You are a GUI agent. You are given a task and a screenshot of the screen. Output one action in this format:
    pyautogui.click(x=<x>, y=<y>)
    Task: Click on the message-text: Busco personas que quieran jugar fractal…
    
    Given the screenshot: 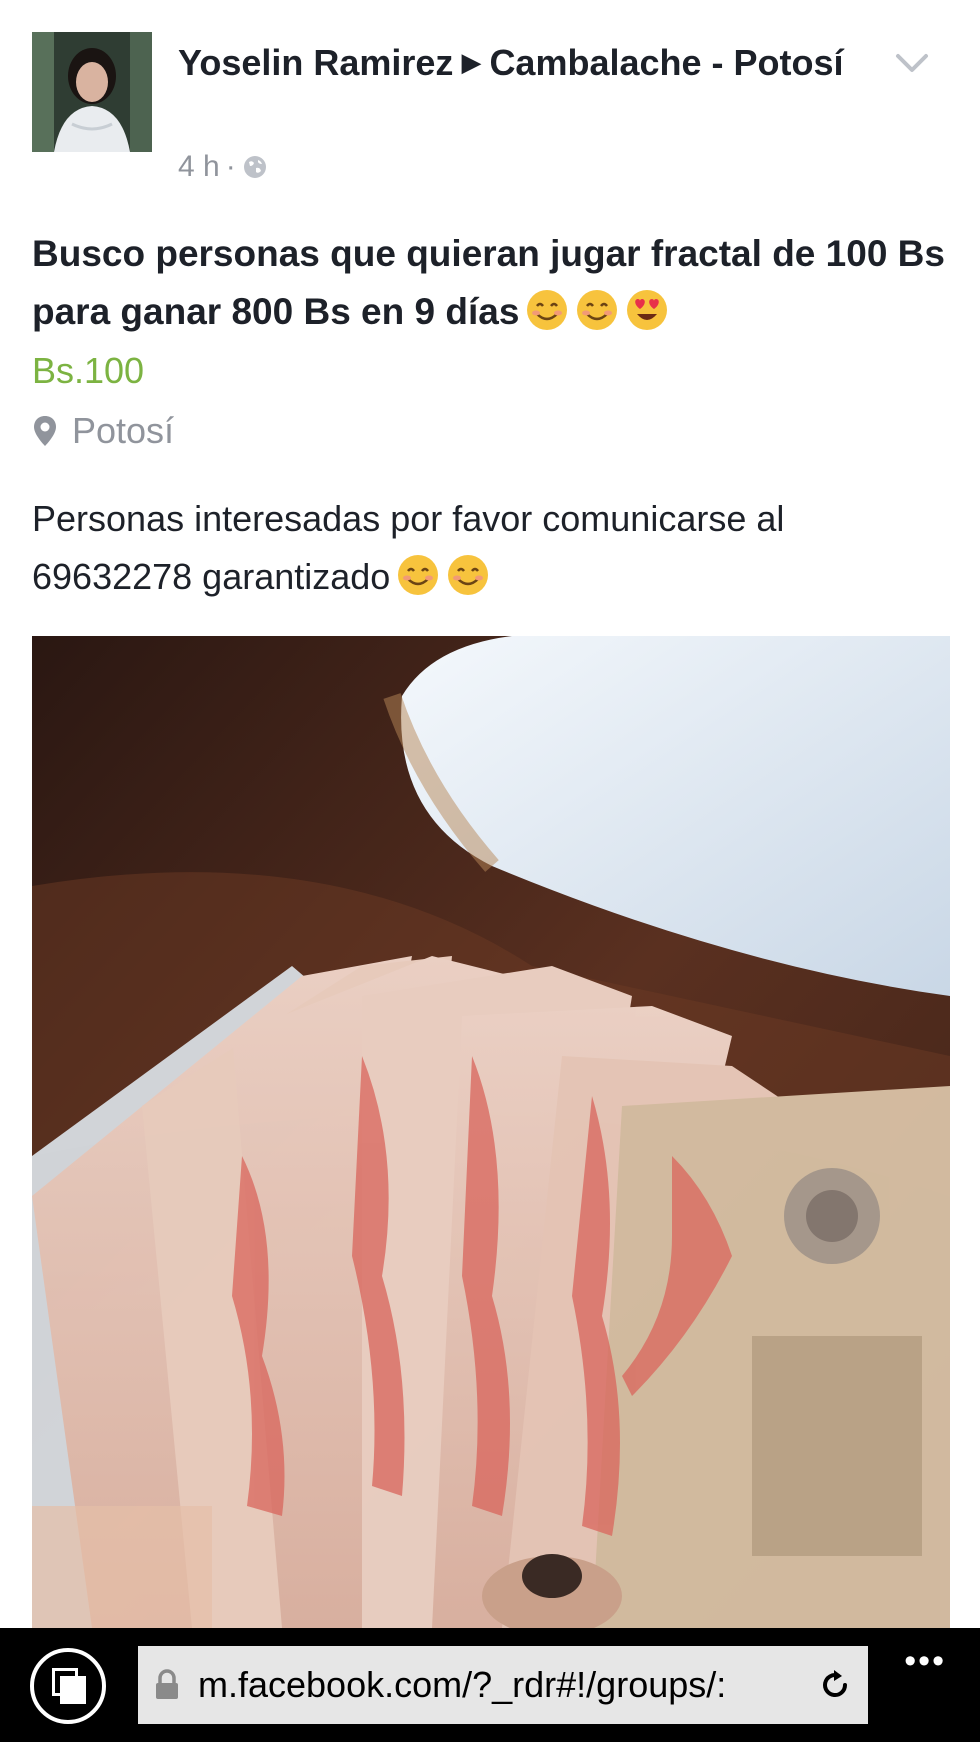 What is the action you would take?
    pyautogui.click(x=488, y=282)
    